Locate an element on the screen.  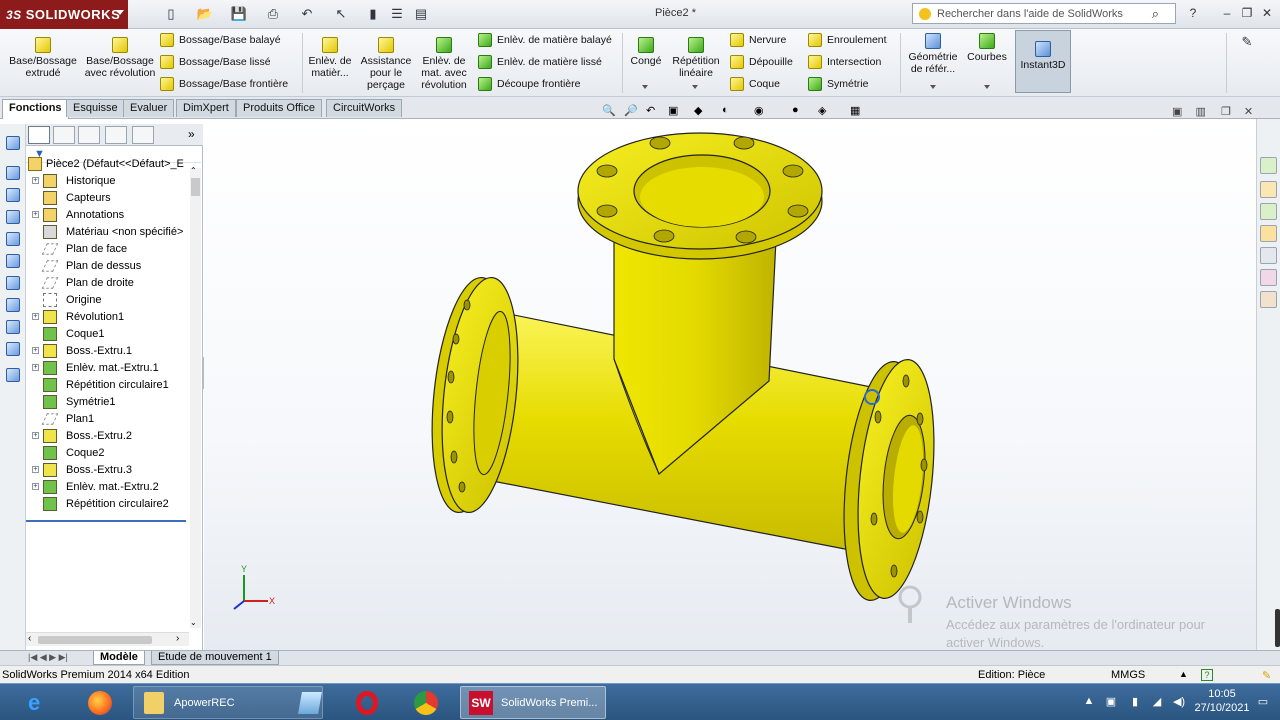
help-search-input: Rechercher dans l'aide de SolidWorks ⌕ is located at coordinates (1044, 13).